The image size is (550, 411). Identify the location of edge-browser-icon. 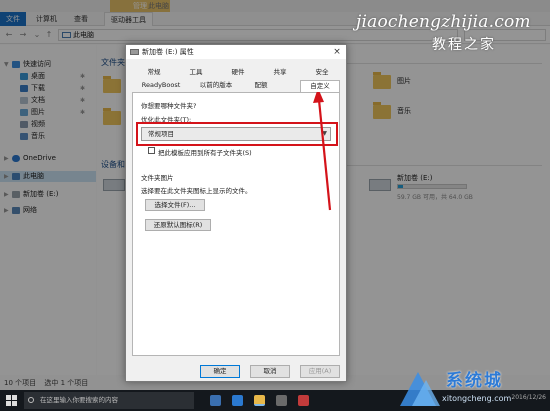
(237, 400).